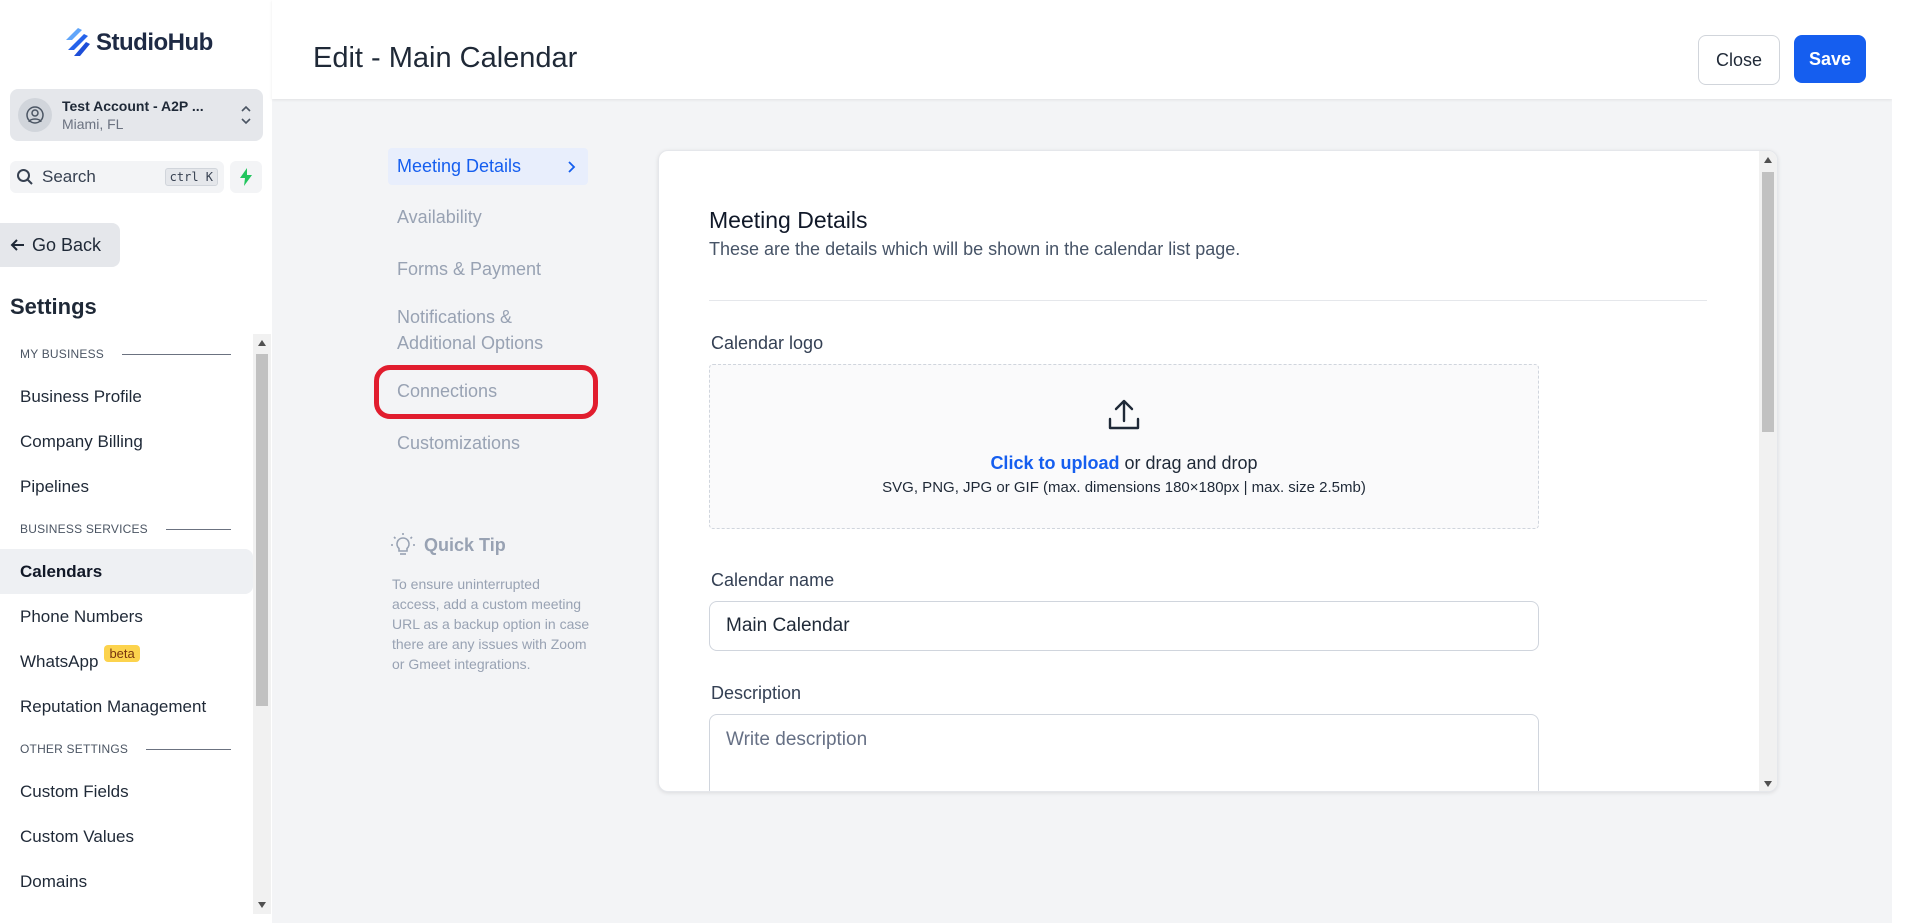 This screenshot has width=1920, height=923. Describe the element at coordinates (126, 706) in the screenshot. I see `sidebar-item-reputation: Reputation Management` at that location.